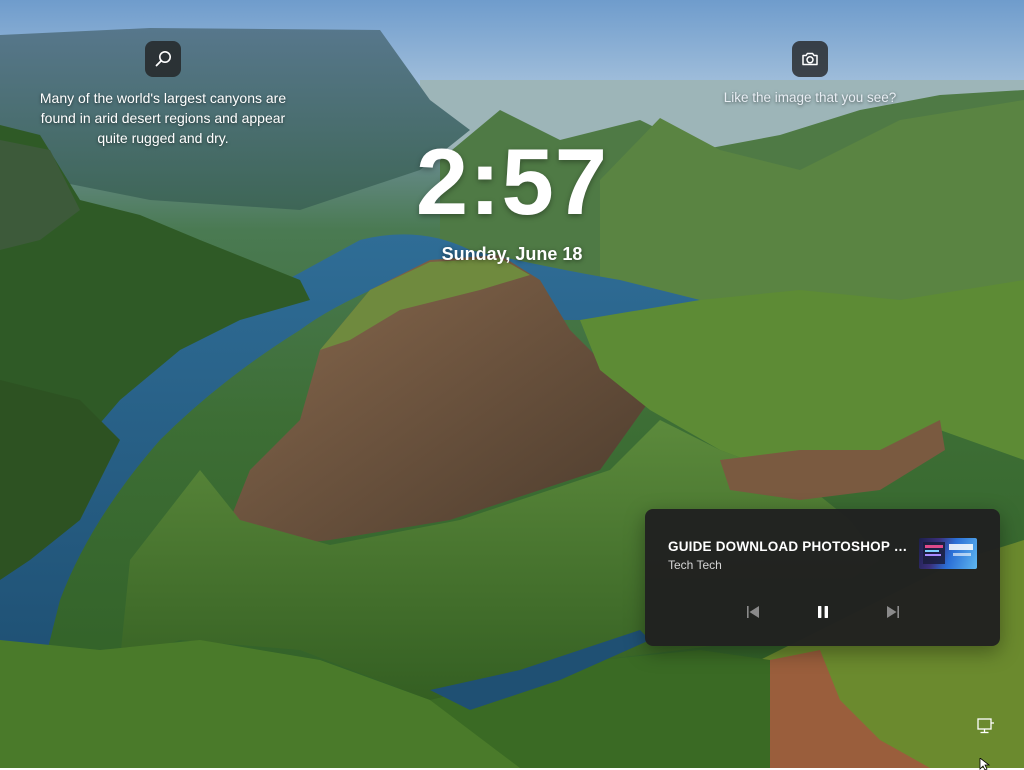  I want to click on lock-screen-clock: 2:57, so click(512, 181).